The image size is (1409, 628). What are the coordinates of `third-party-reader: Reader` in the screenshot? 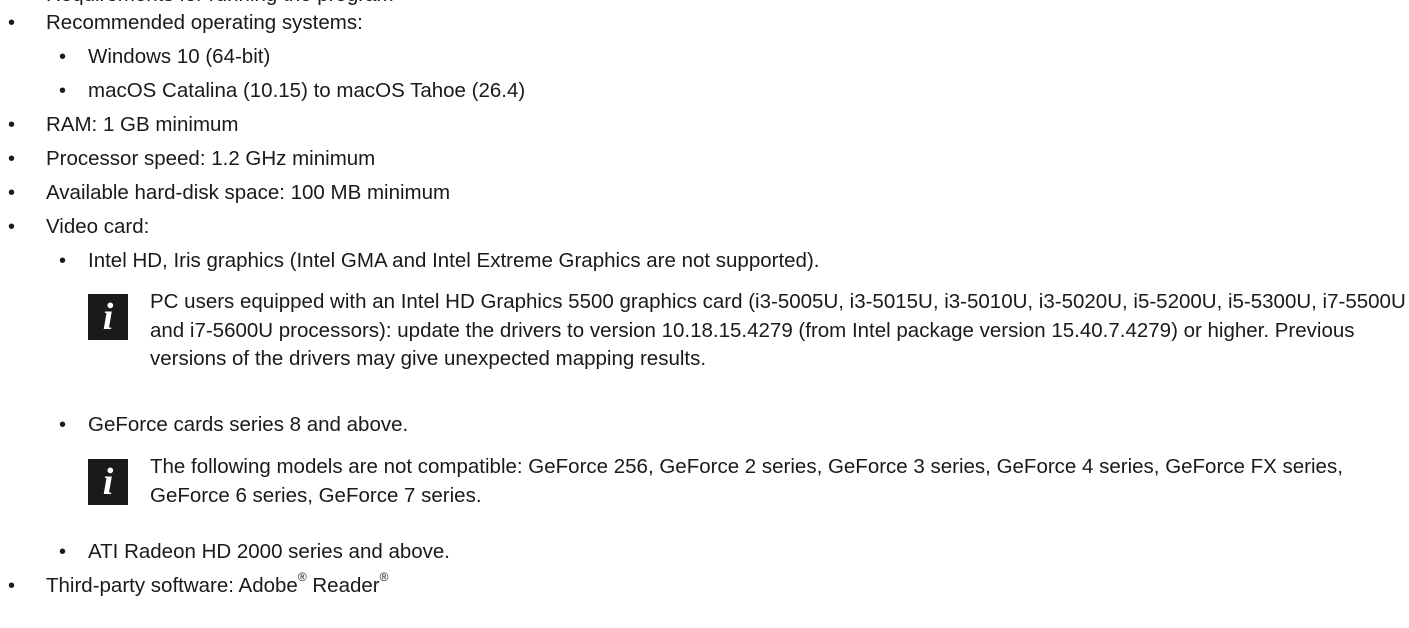 It's located at (343, 585).